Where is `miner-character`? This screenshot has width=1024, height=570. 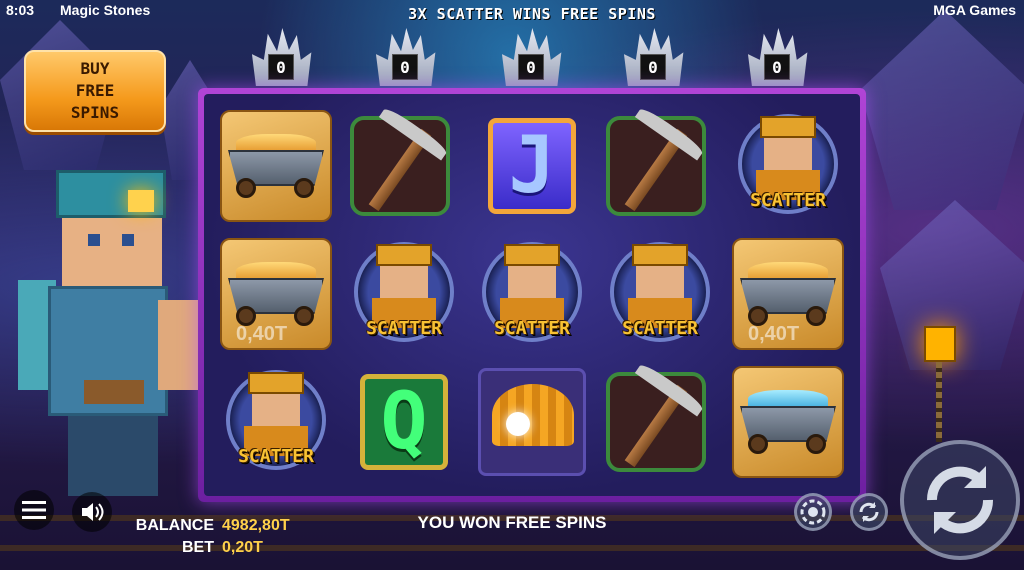
miner-character is located at coordinates (113, 335).